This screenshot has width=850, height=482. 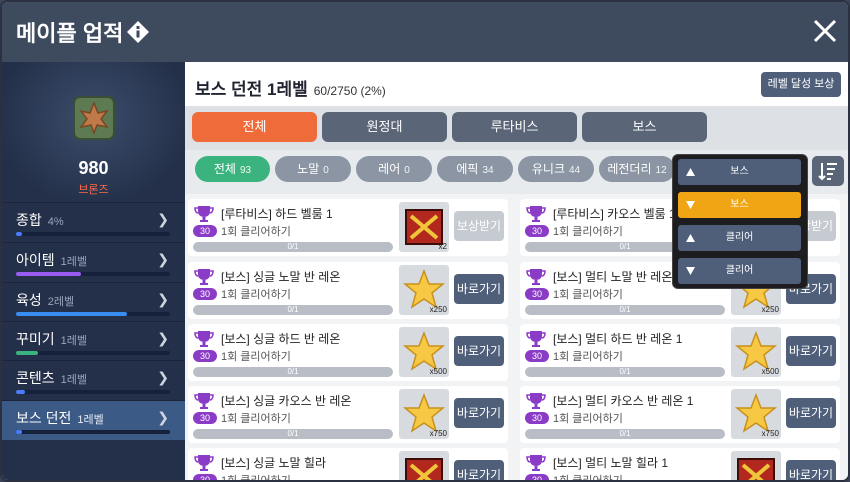 What do you see at coordinates (394, 169) in the screenshot?
I see `filter-chip: 레어 0` at bounding box center [394, 169].